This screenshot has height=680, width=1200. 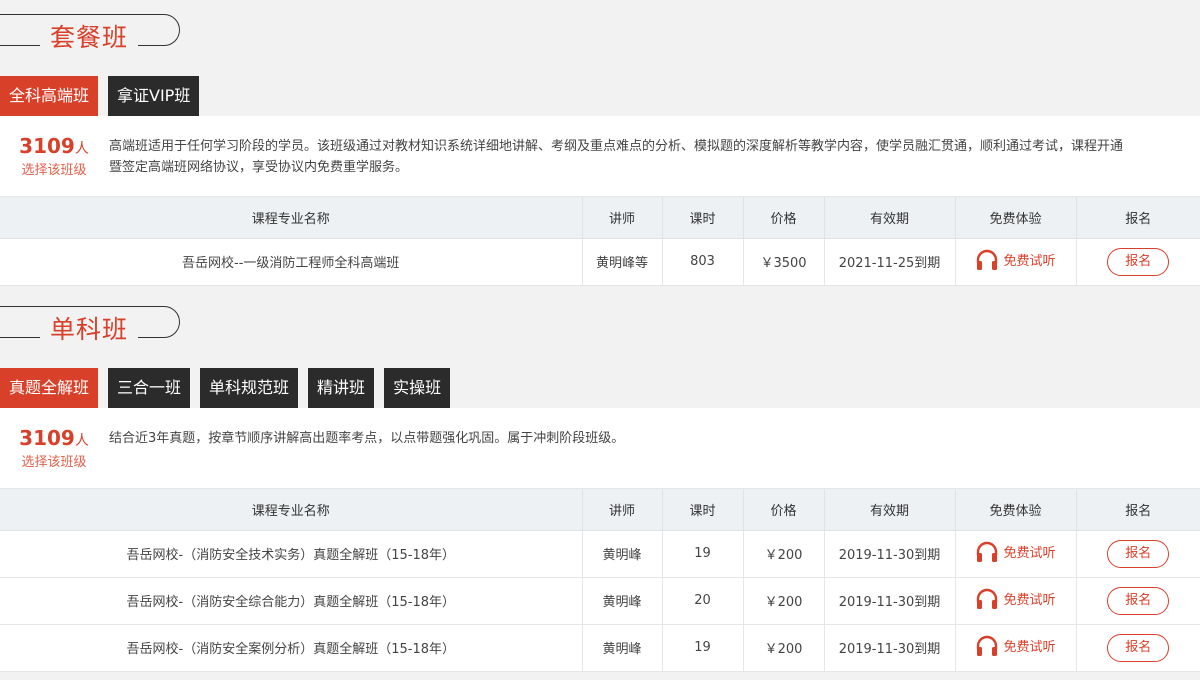 I want to click on course-name: 吾岳网校--一级消防工程师全科高端班, so click(x=291, y=262).